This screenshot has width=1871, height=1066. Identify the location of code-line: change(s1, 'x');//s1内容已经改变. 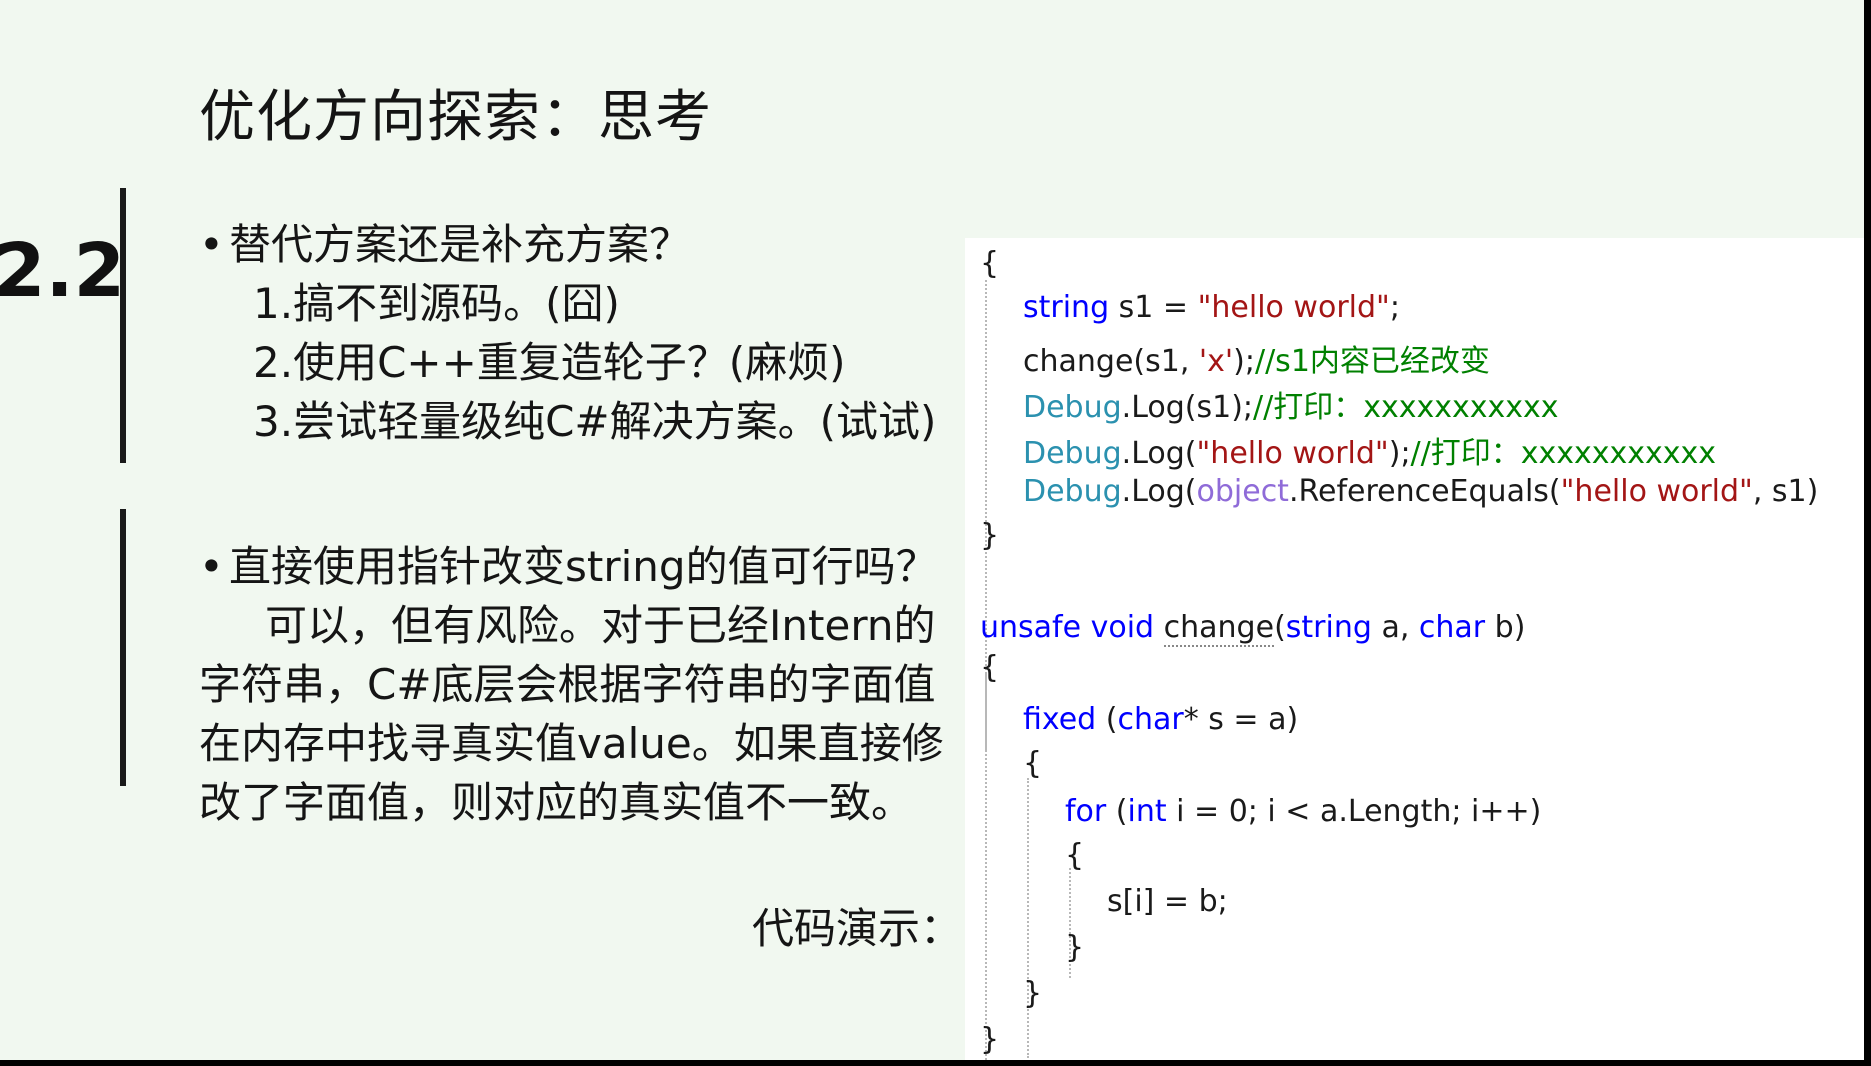
(1256, 361).